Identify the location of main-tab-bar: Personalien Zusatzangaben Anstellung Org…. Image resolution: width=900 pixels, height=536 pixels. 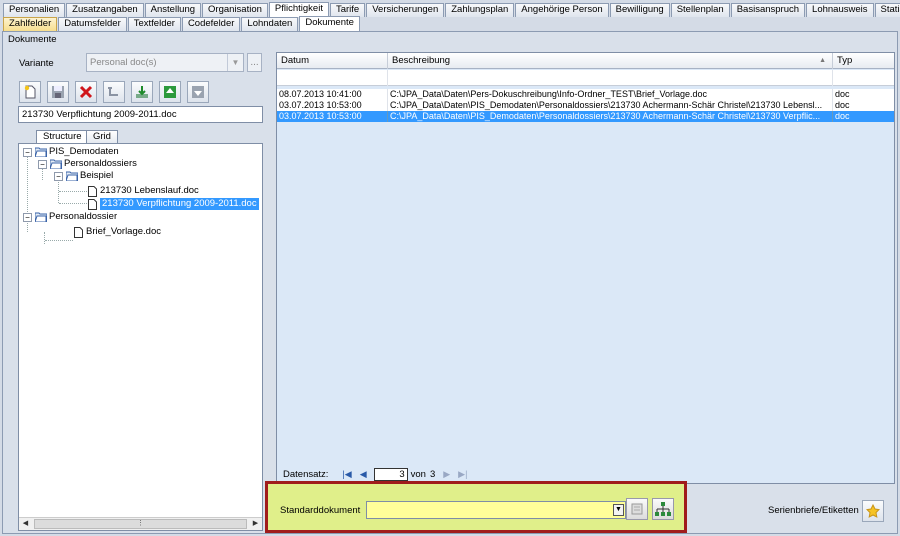
(451, 9).